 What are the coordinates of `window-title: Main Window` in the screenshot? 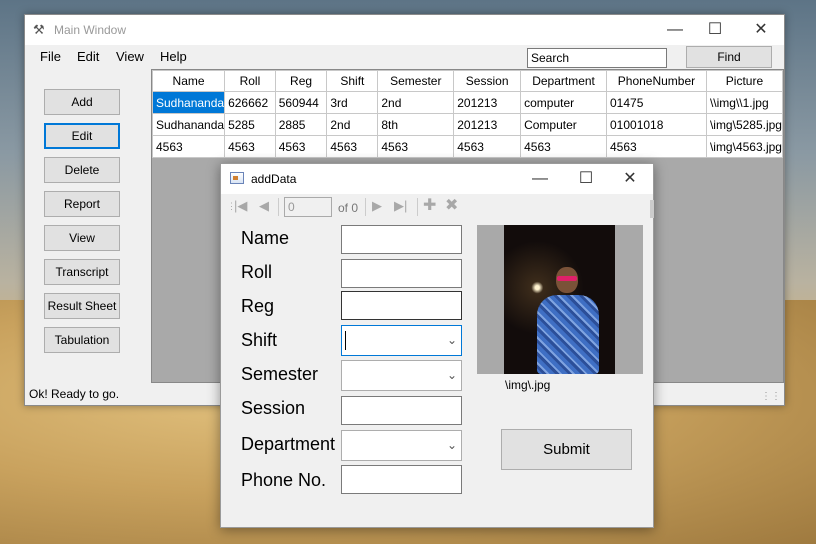 It's located at (90, 30).